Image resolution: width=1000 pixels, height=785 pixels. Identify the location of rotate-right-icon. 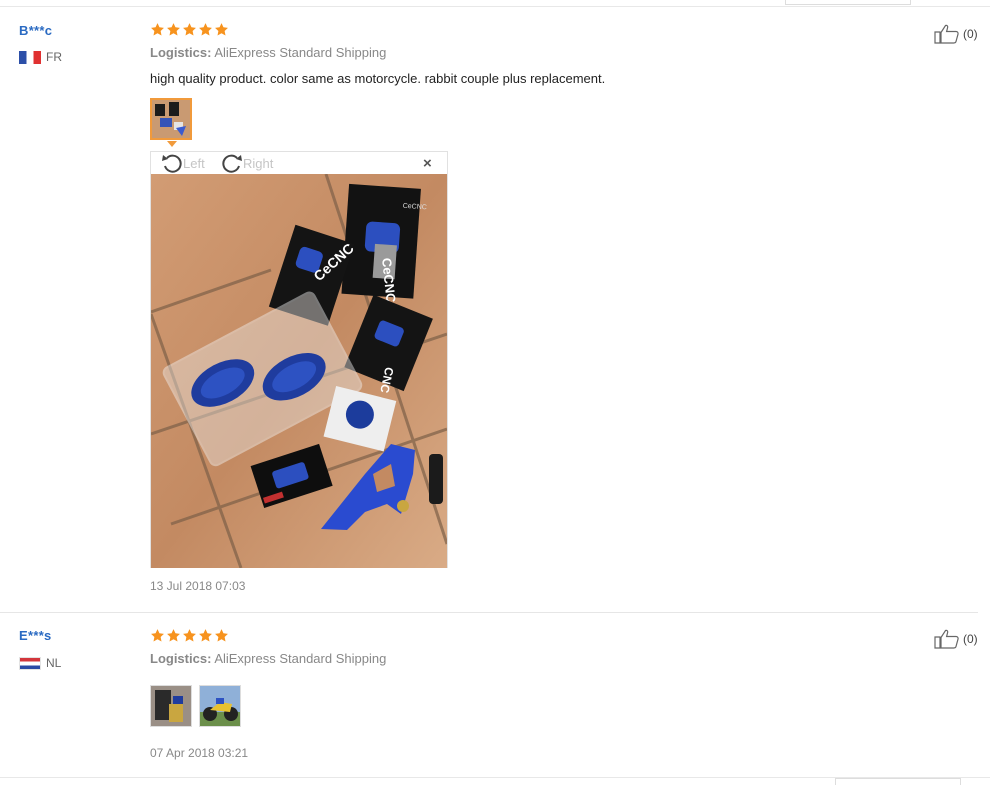
(232, 163).